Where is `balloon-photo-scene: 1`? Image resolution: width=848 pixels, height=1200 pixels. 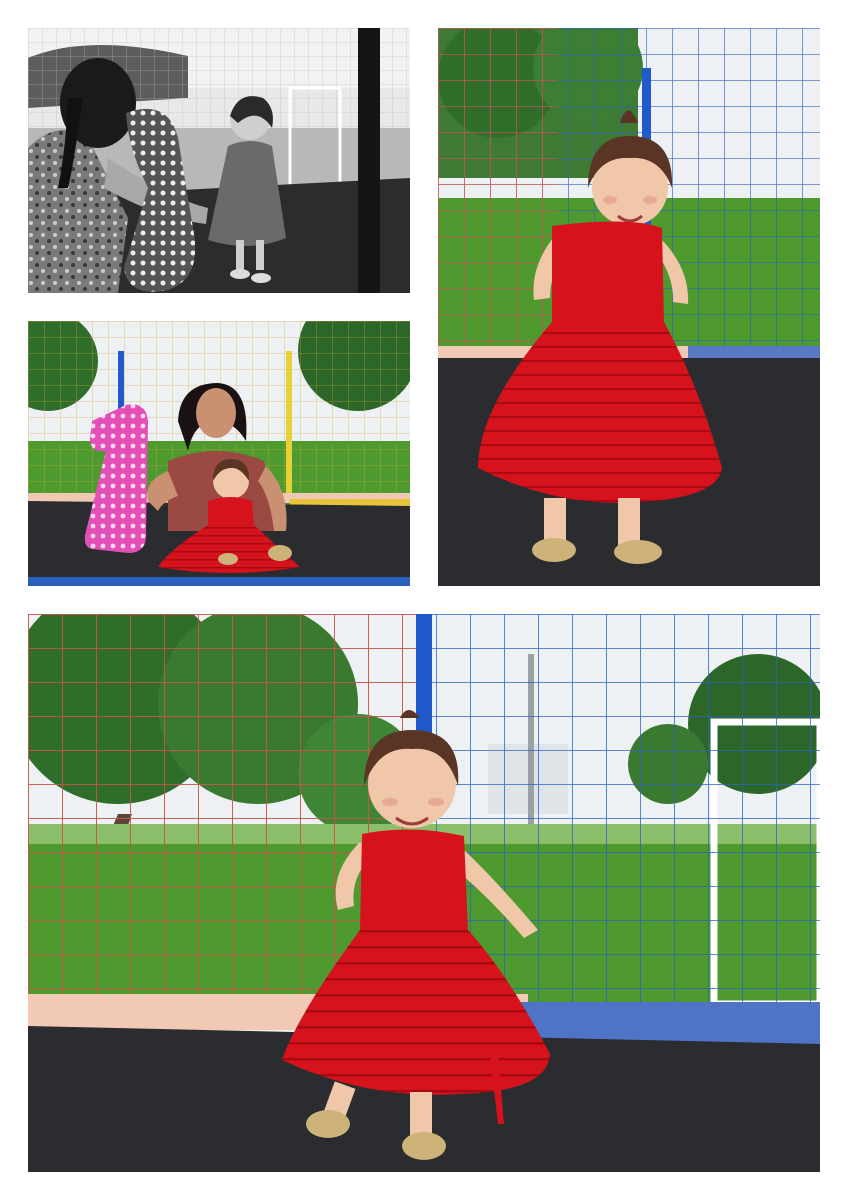 balloon-photo-scene: 1 is located at coordinates (219, 453).